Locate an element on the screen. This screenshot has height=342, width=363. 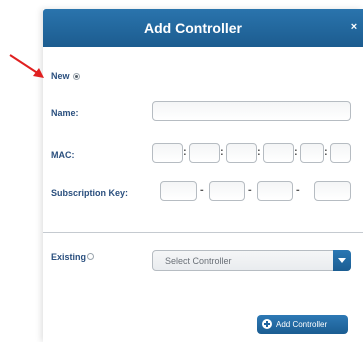
subscription-key-part-1-input is located at coordinates (178, 191).